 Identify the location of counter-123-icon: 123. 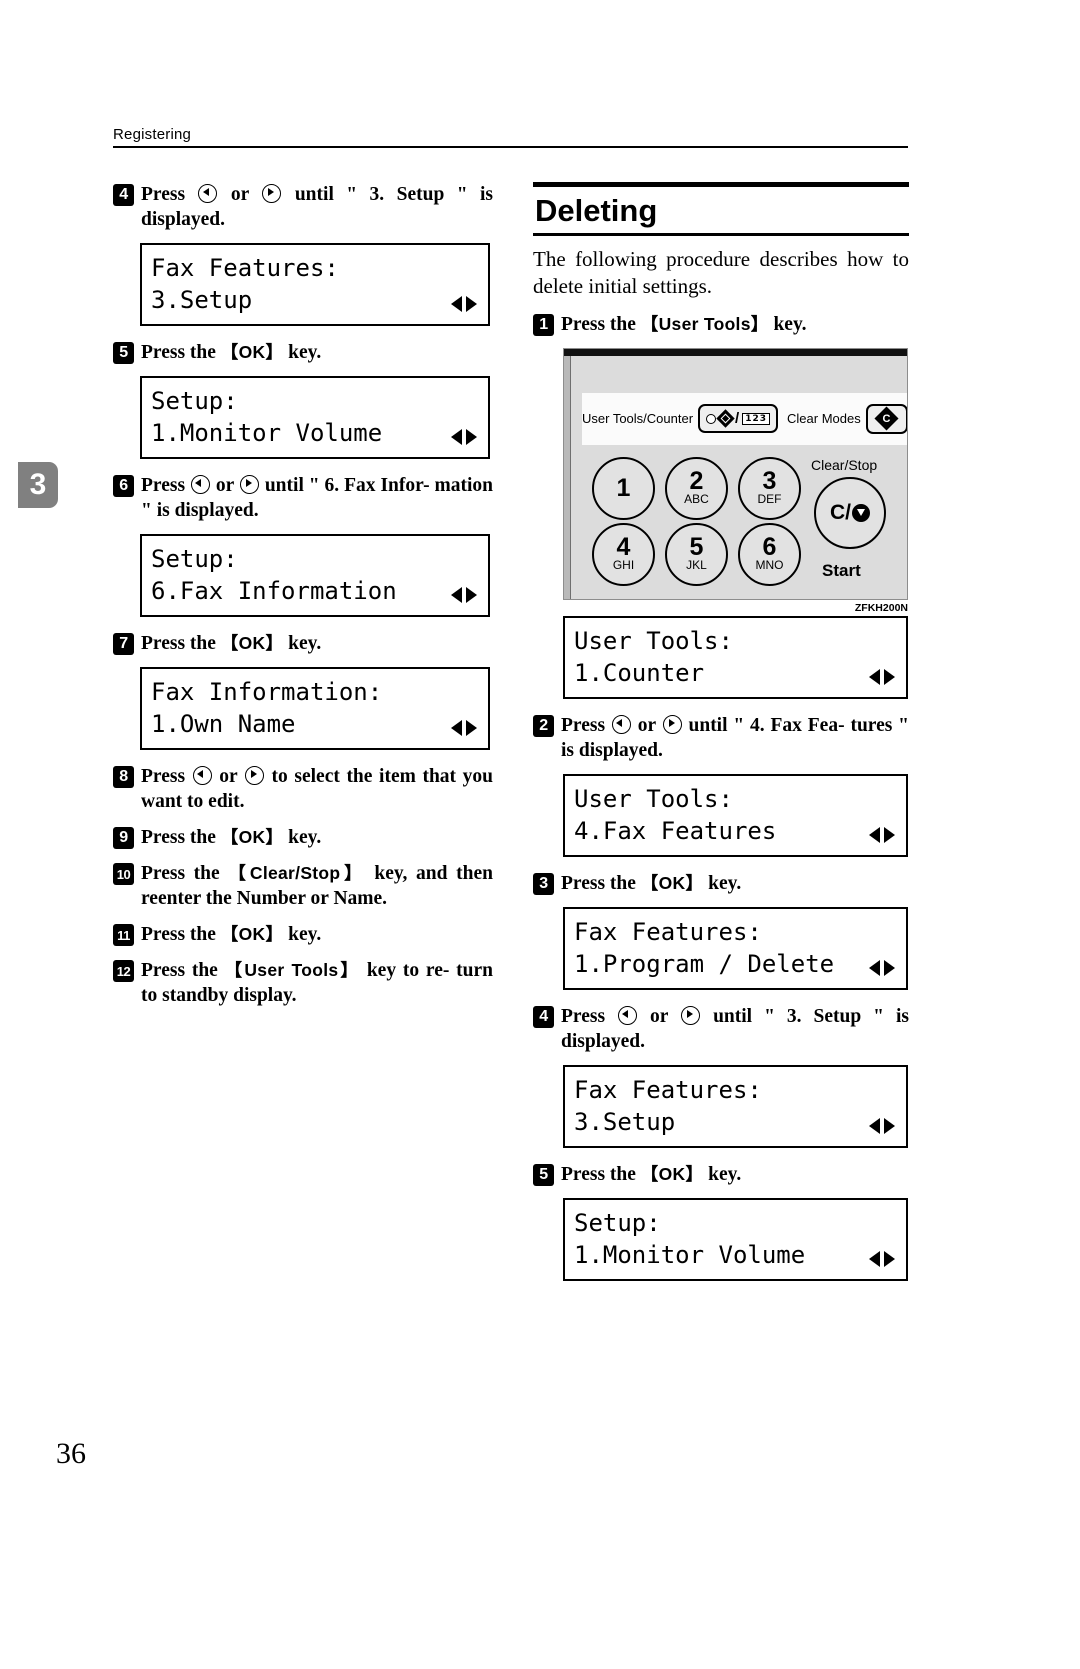
(756, 418).